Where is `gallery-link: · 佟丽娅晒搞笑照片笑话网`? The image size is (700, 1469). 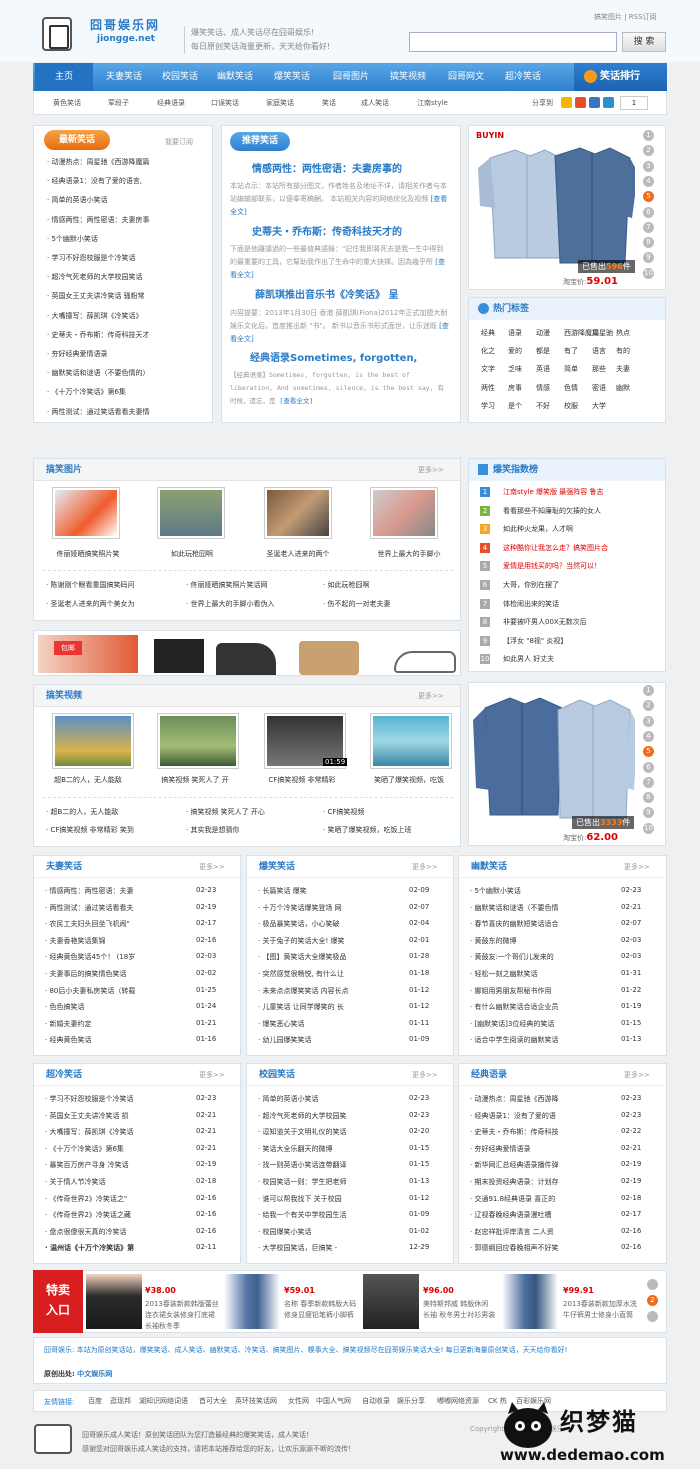
gallery-link: · 佟丽娅晒搞笑照片笑话网 is located at coordinates (226, 585).